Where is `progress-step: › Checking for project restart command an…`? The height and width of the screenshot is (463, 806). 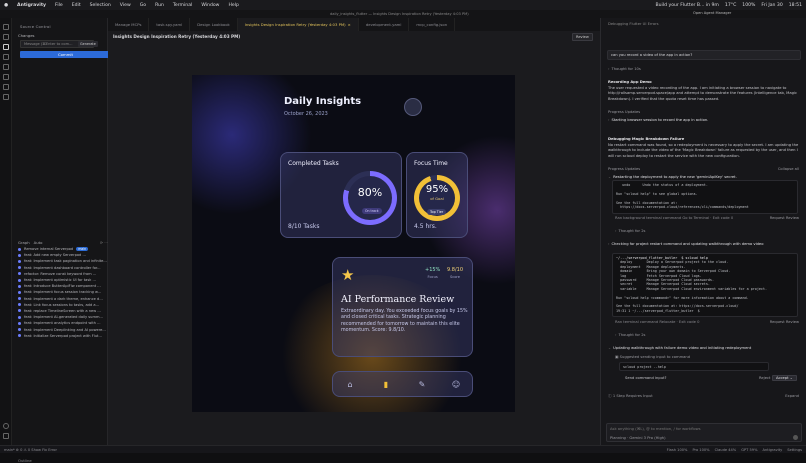 progress-step: › Checking for project restart command an… is located at coordinates (685, 244).